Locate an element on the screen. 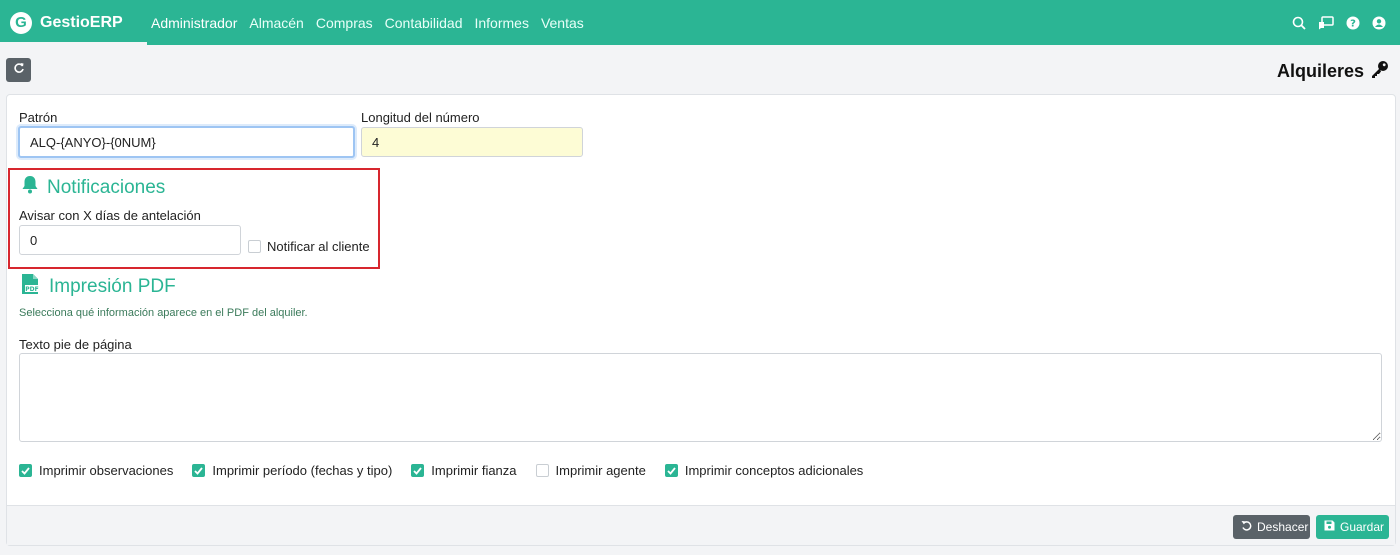 The image size is (1400, 555). undo-button: Deshacer is located at coordinates (1271, 527).